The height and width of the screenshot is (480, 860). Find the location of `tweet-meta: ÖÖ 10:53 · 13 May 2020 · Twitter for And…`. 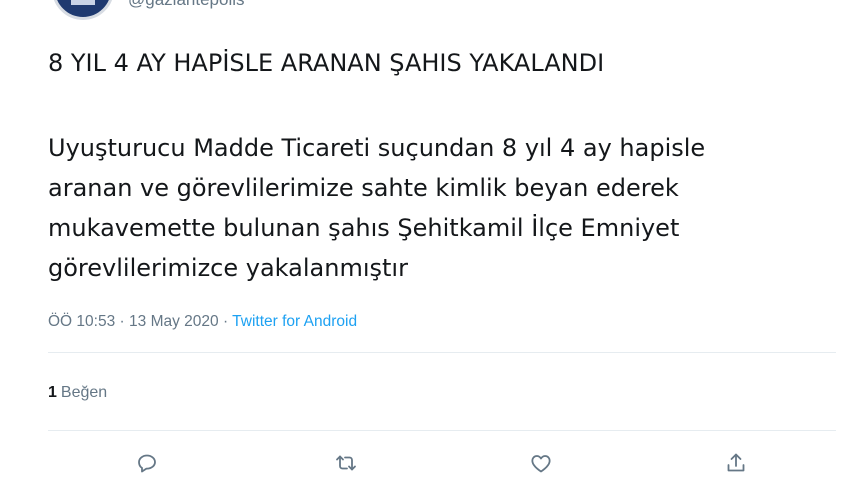

tweet-meta: ÖÖ 10:53 · 13 May 2020 · Twitter for And… is located at coordinates (202, 322).